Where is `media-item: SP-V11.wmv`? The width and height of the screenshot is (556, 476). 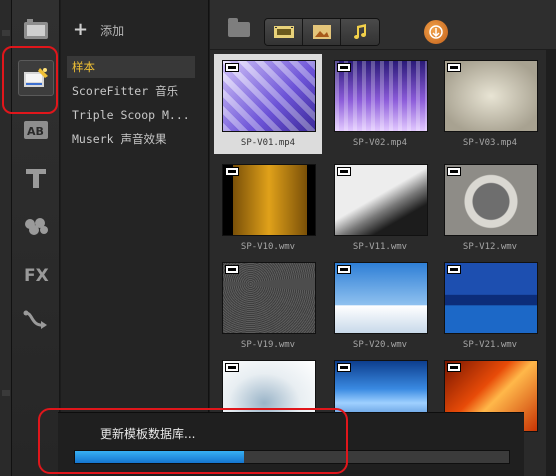
media-item: SP-V11.wmv is located at coordinates (380, 208).